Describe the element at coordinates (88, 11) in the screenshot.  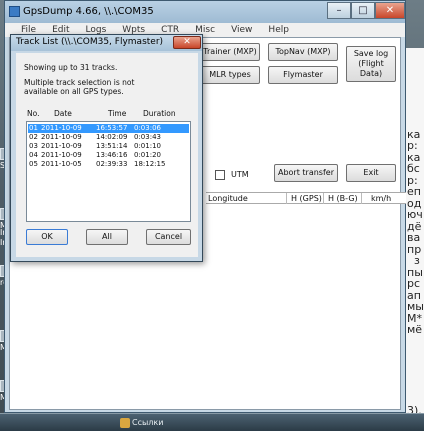
I see `main-window-title: GpsDump 4.66, \\.\COM35` at that location.